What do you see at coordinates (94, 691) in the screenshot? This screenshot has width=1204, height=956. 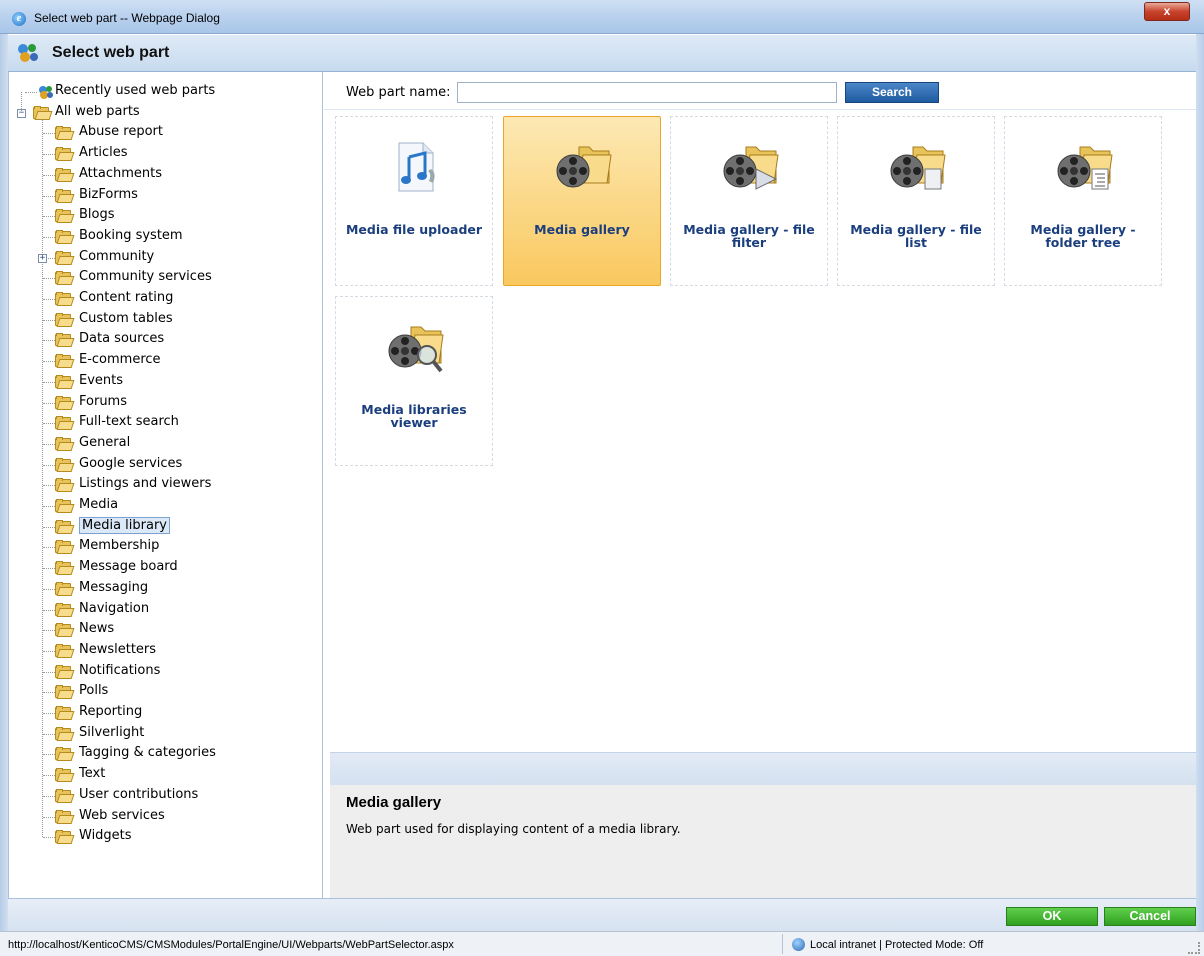 I see `tree-item-label: Polls` at bounding box center [94, 691].